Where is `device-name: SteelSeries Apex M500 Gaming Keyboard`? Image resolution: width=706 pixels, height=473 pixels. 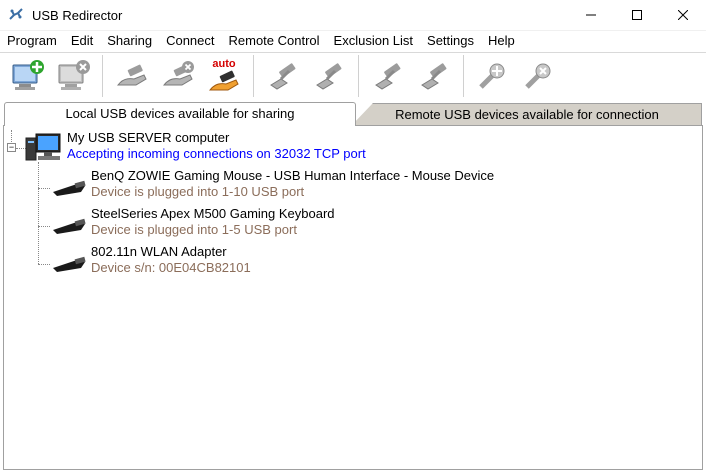 device-name: SteelSeries Apex M500 Gaming Keyboard is located at coordinates (213, 213).